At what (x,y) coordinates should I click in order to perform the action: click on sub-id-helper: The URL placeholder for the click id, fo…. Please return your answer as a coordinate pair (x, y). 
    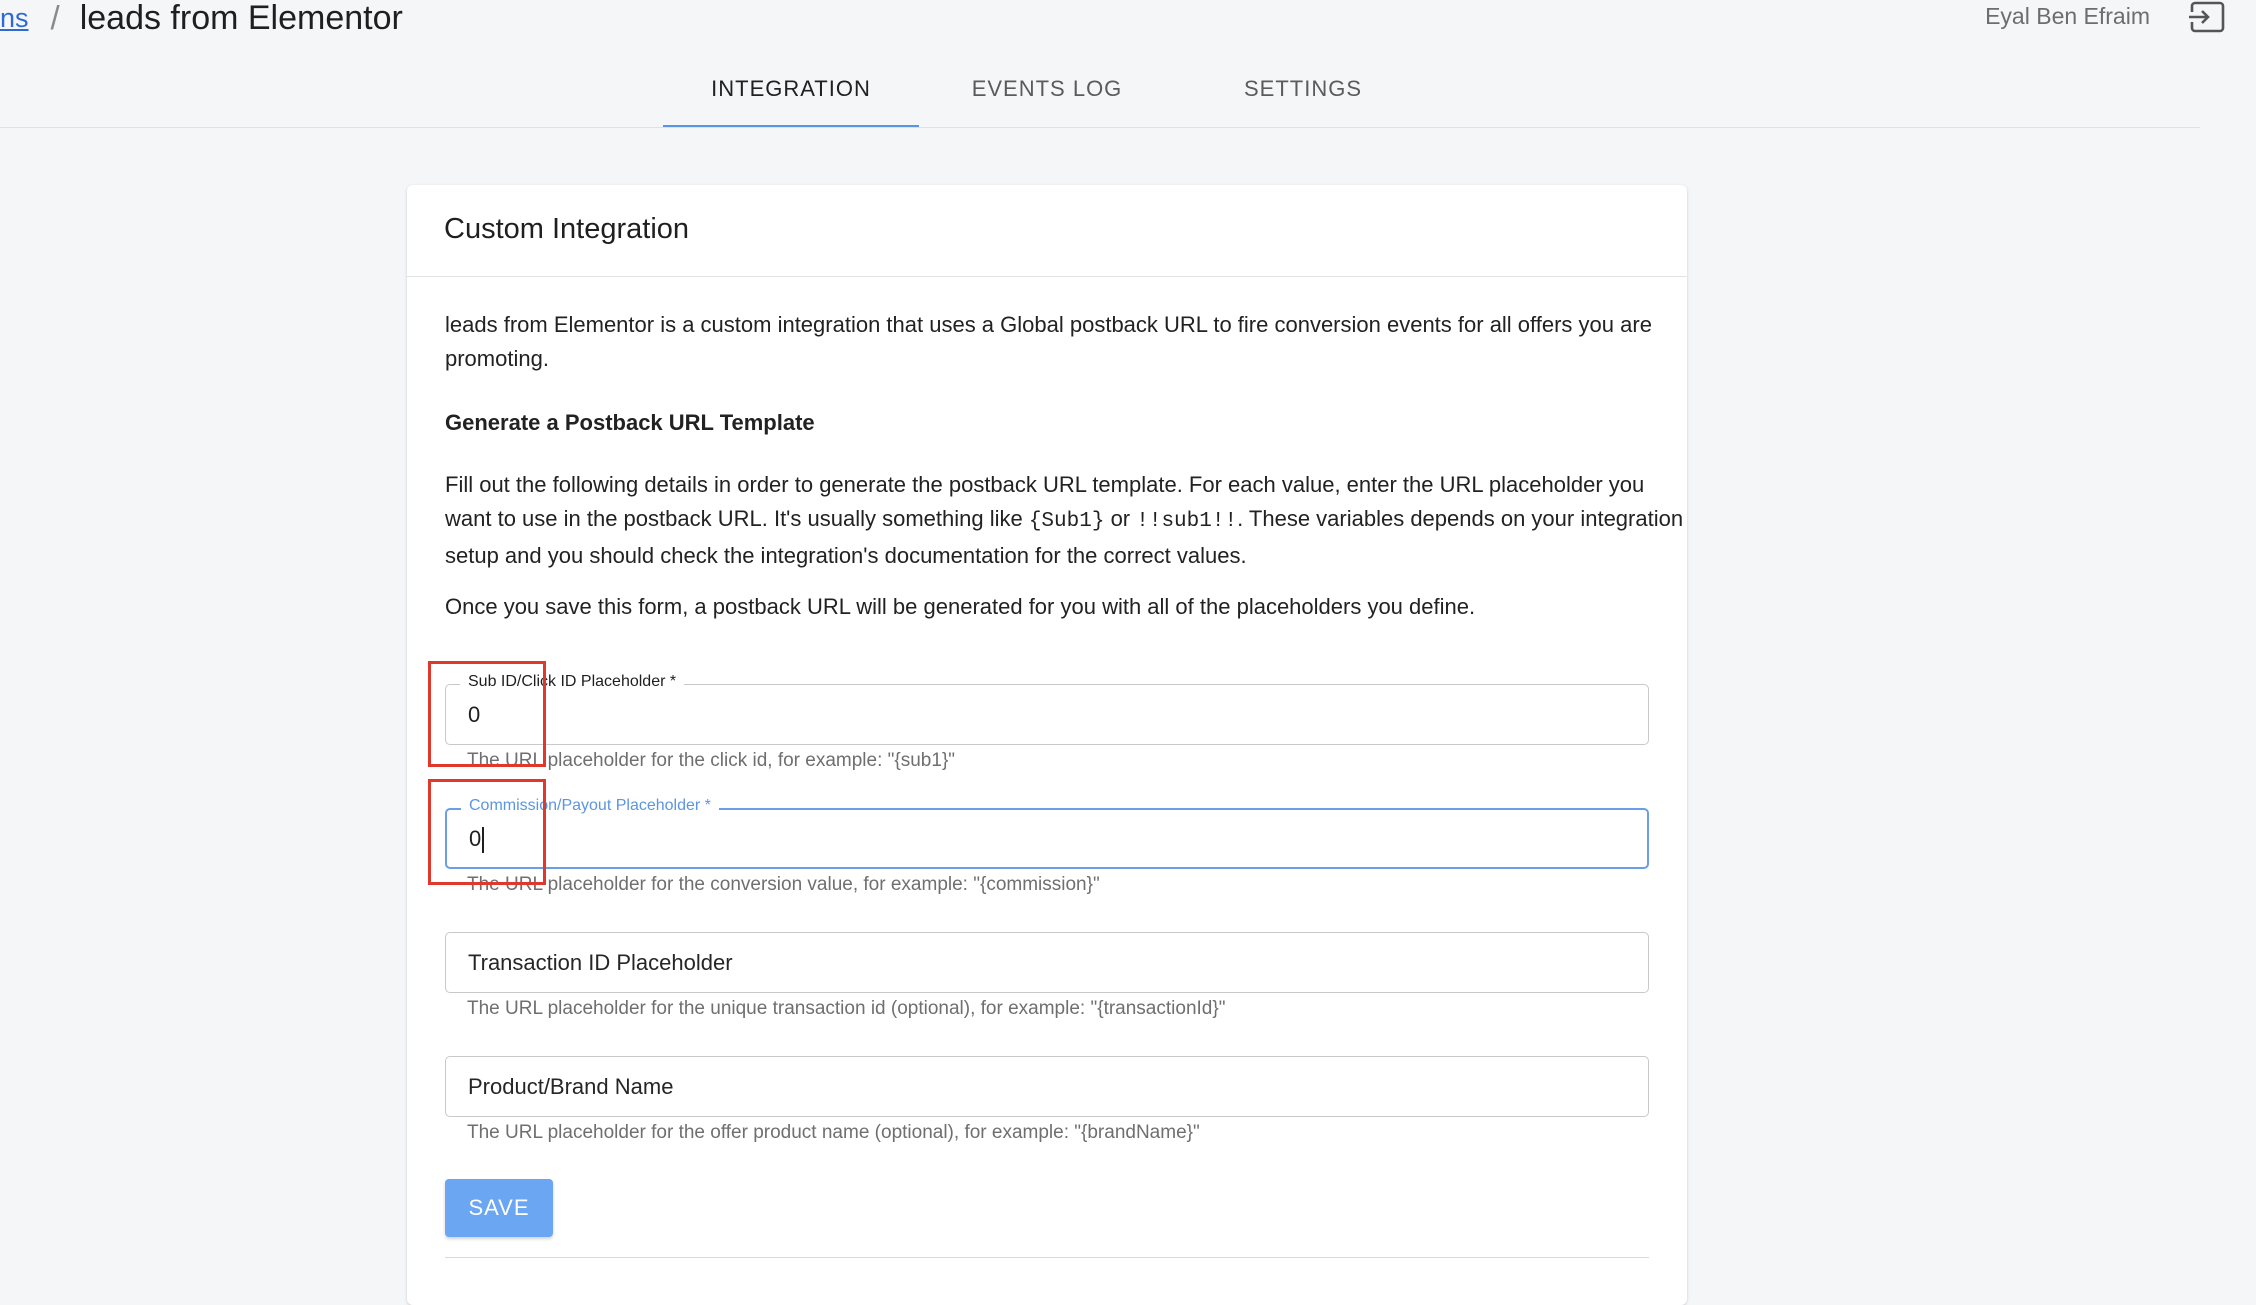
    Looking at the image, I should click on (711, 760).